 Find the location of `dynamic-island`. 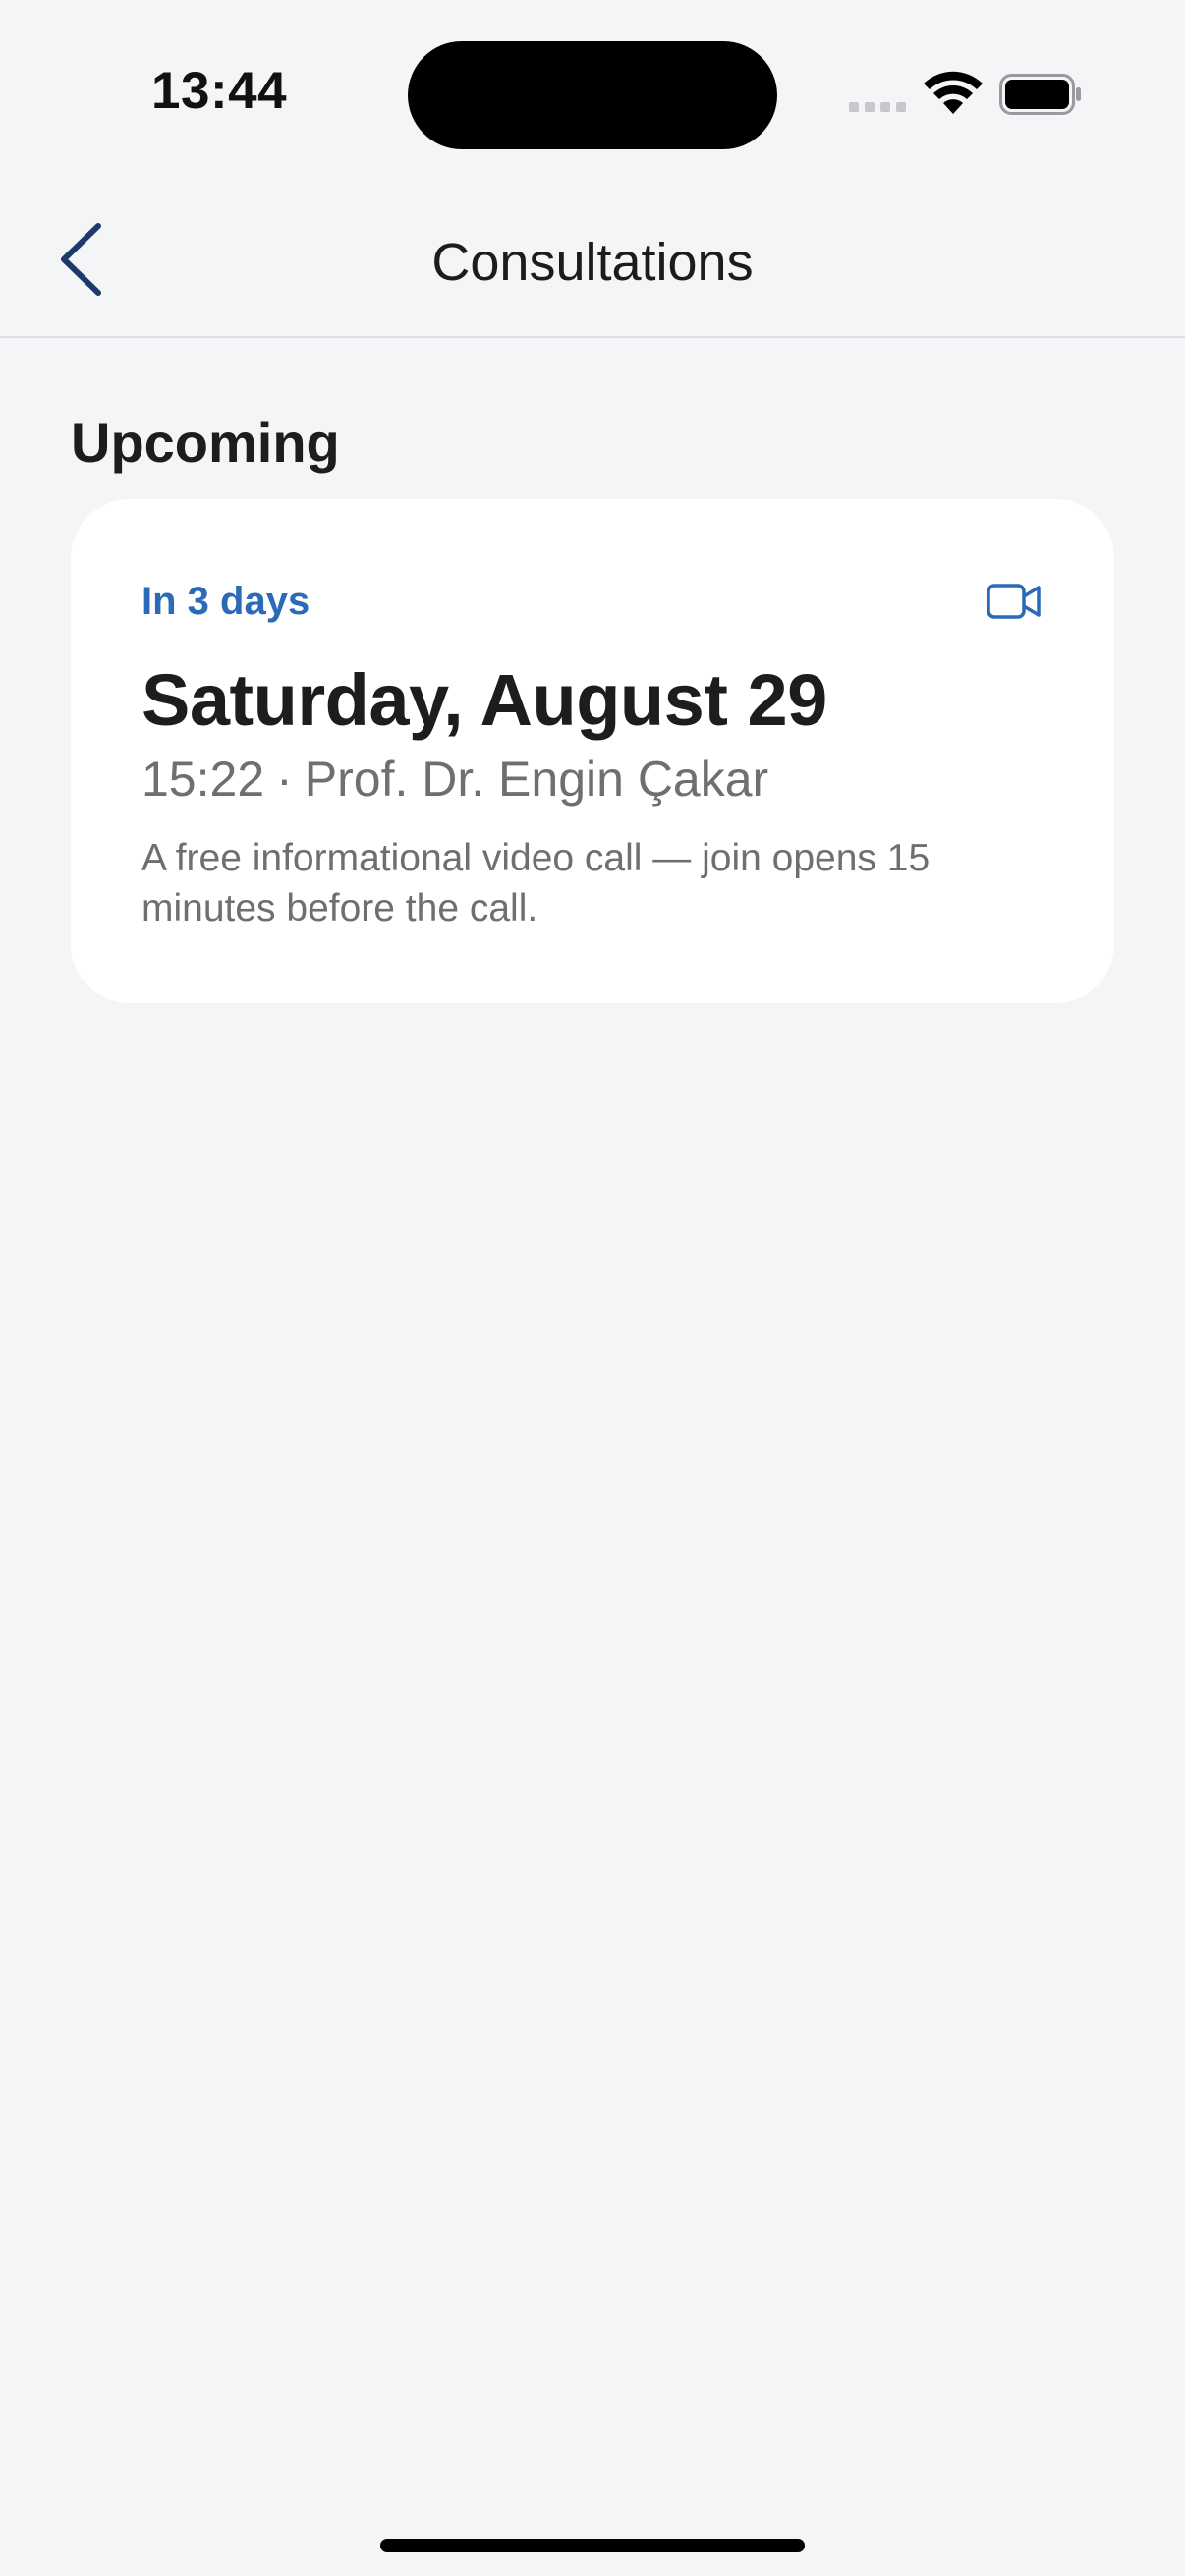

dynamic-island is located at coordinates (592, 95).